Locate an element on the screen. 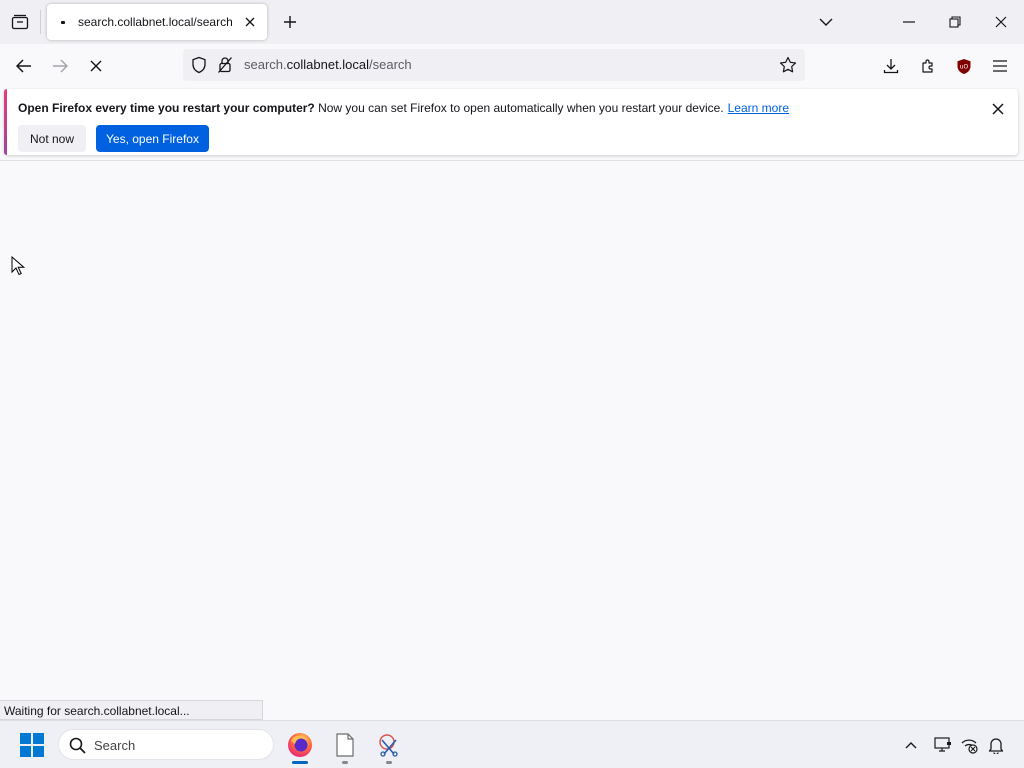  taskbar: Search is located at coordinates (512, 744).